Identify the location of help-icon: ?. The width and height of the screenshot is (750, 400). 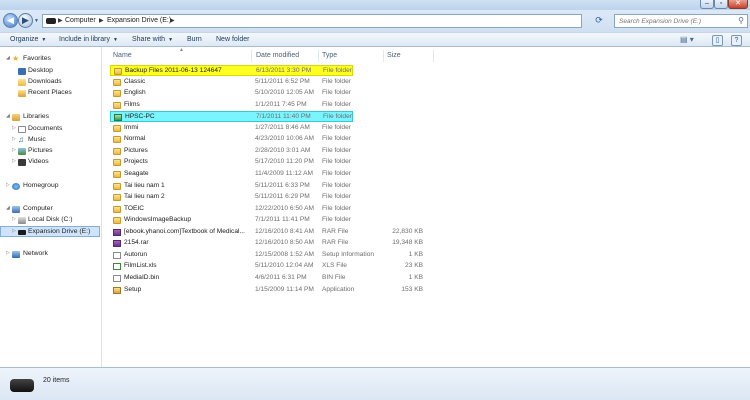
(736, 40).